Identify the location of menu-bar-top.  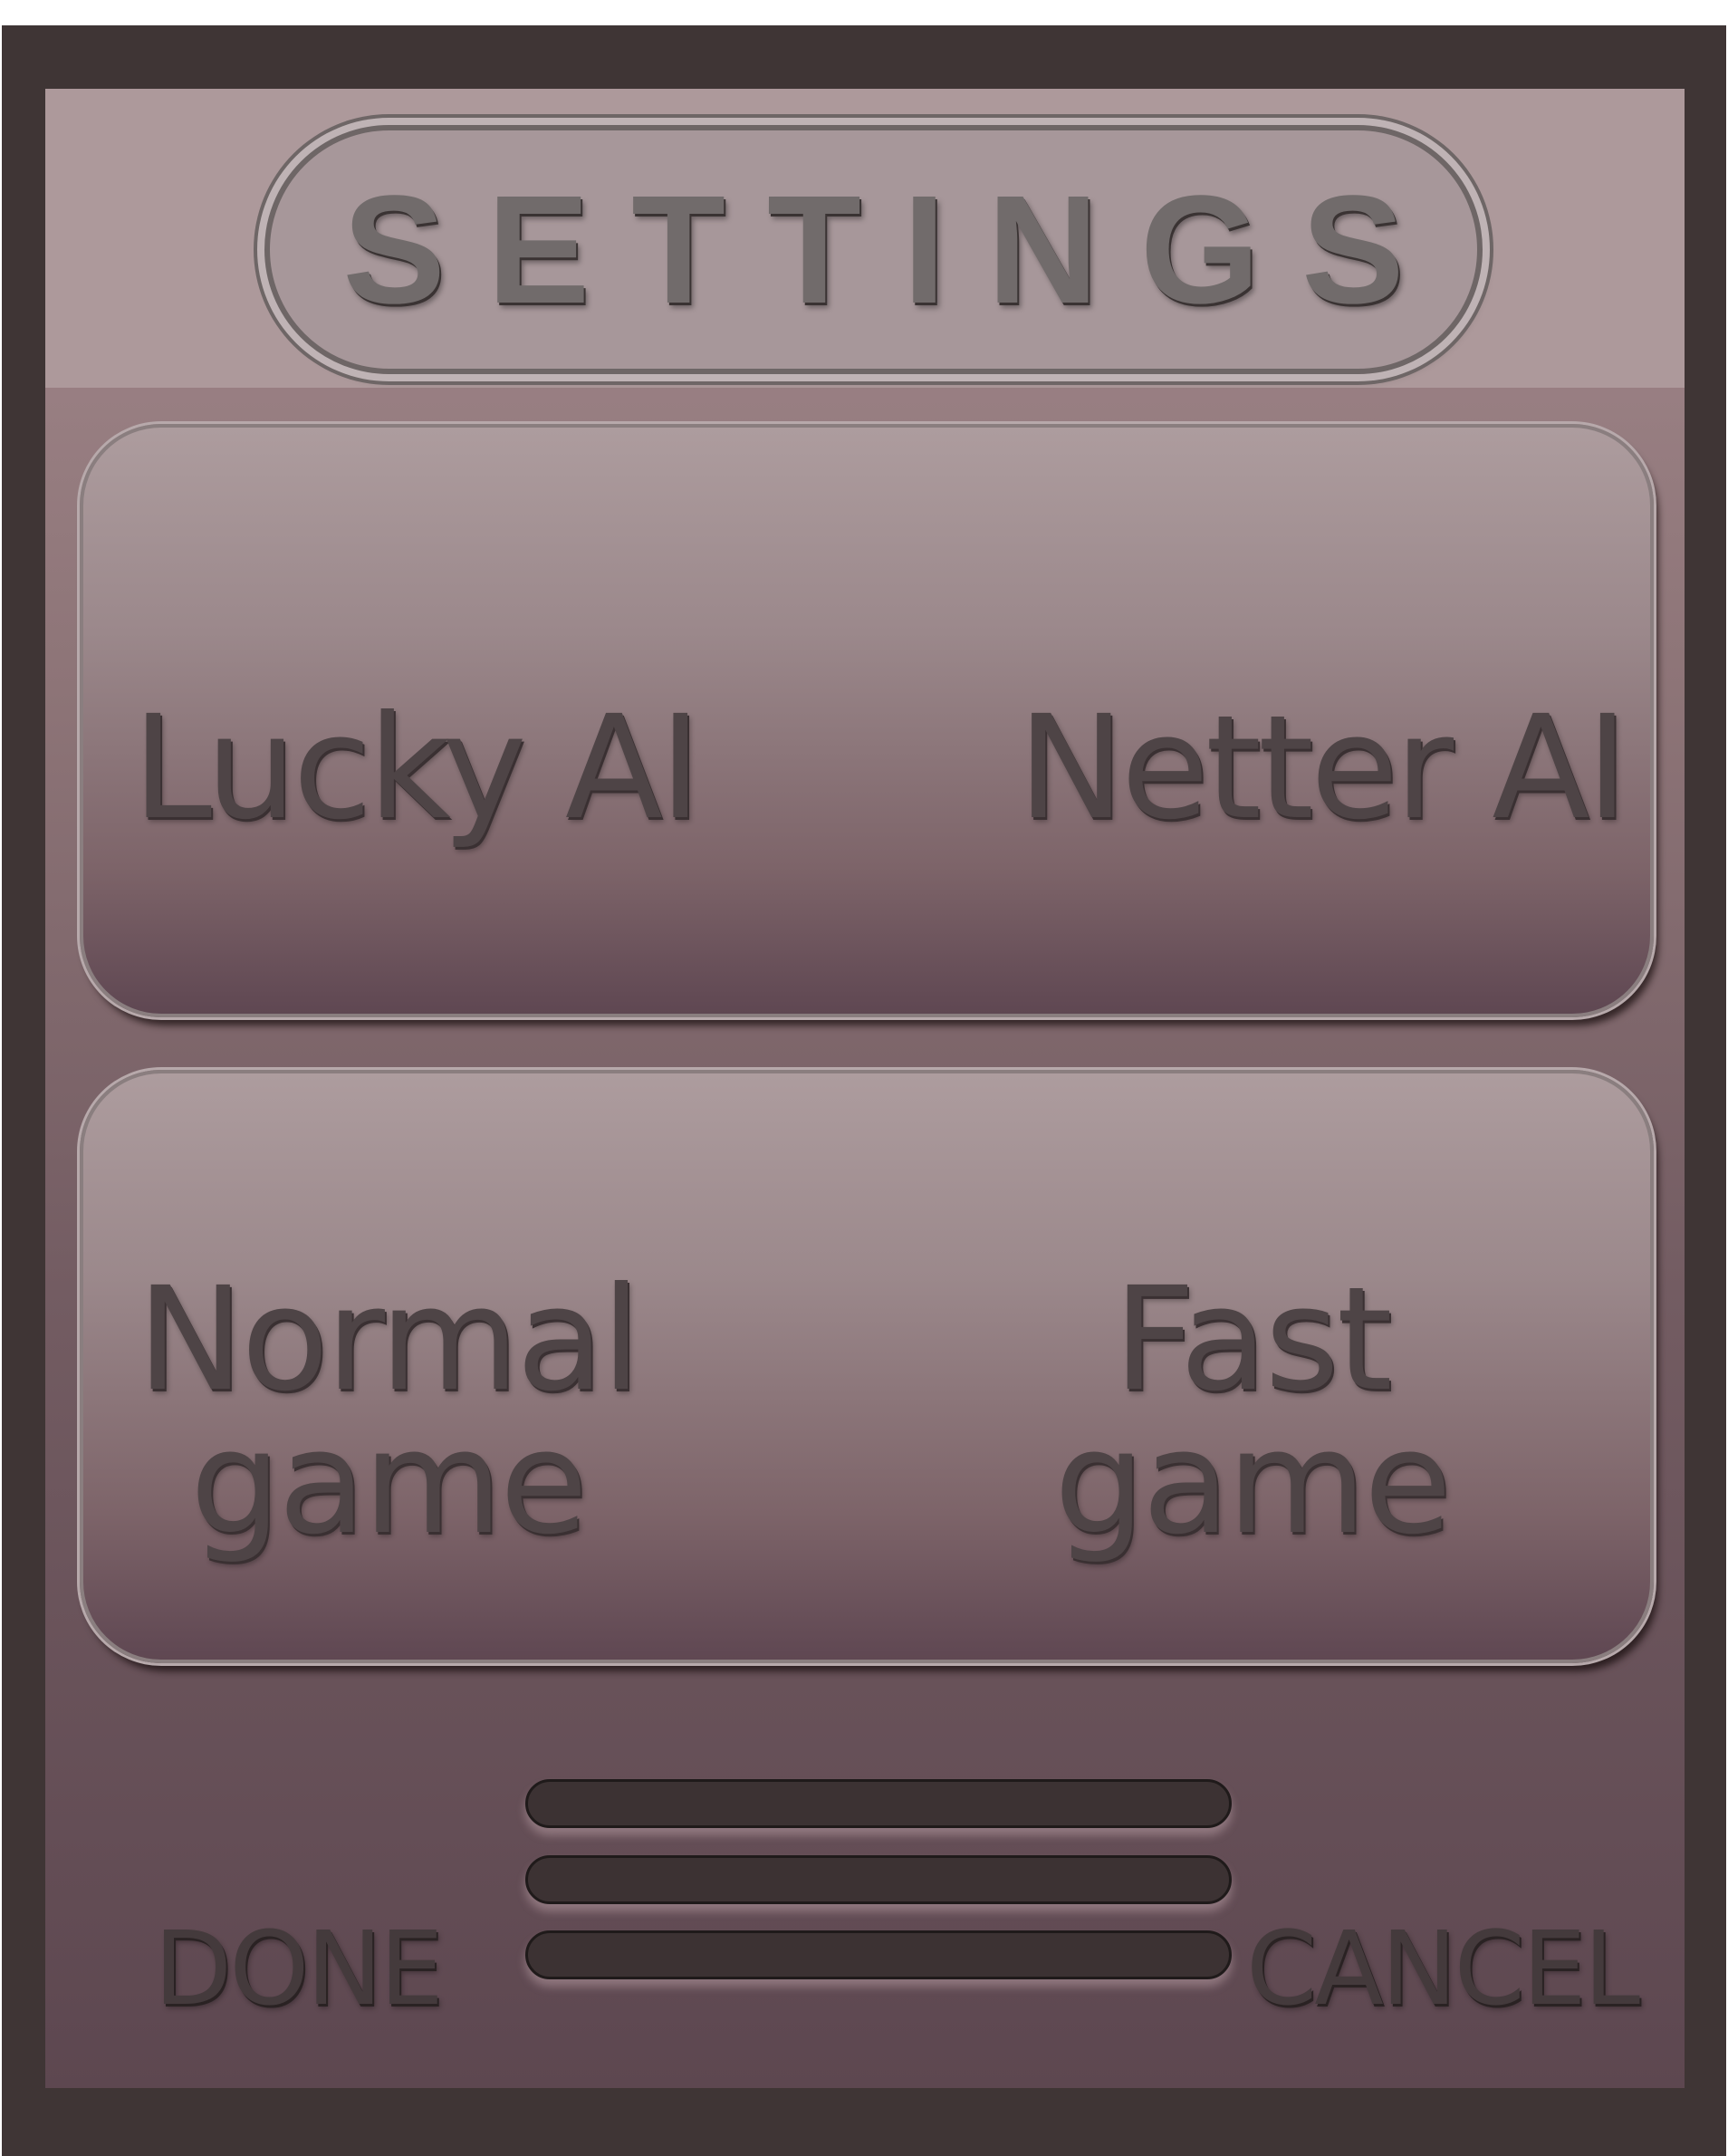
(879, 1803).